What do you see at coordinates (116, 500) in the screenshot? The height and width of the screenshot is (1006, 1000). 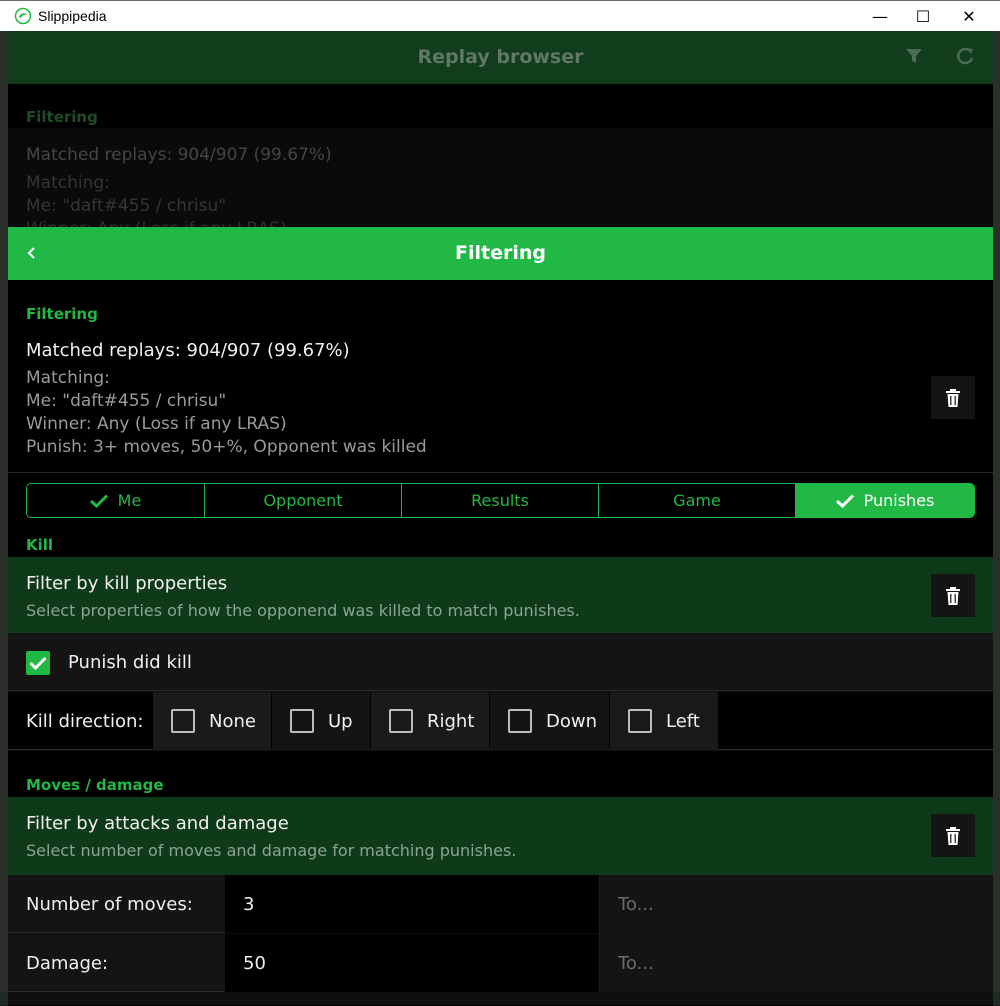 I see `tab-me: Me` at bounding box center [116, 500].